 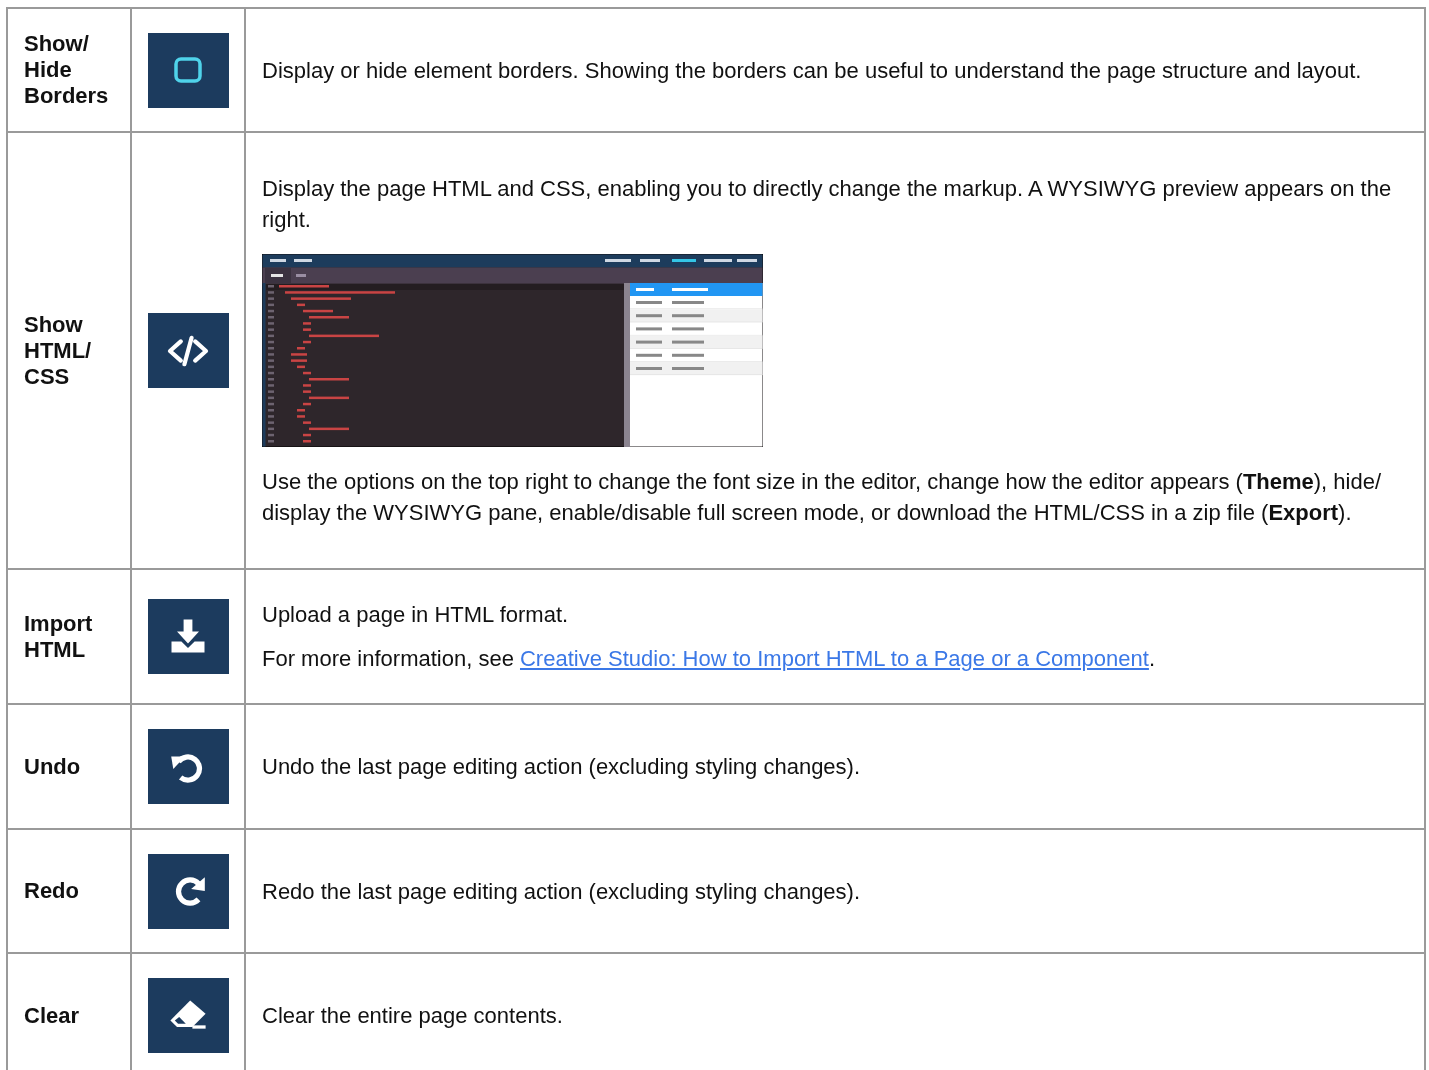 What do you see at coordinates (416, 615) in the screenshot?
I see `description-text: Upload a page in HTML format.` at bounding box center [416, 615].